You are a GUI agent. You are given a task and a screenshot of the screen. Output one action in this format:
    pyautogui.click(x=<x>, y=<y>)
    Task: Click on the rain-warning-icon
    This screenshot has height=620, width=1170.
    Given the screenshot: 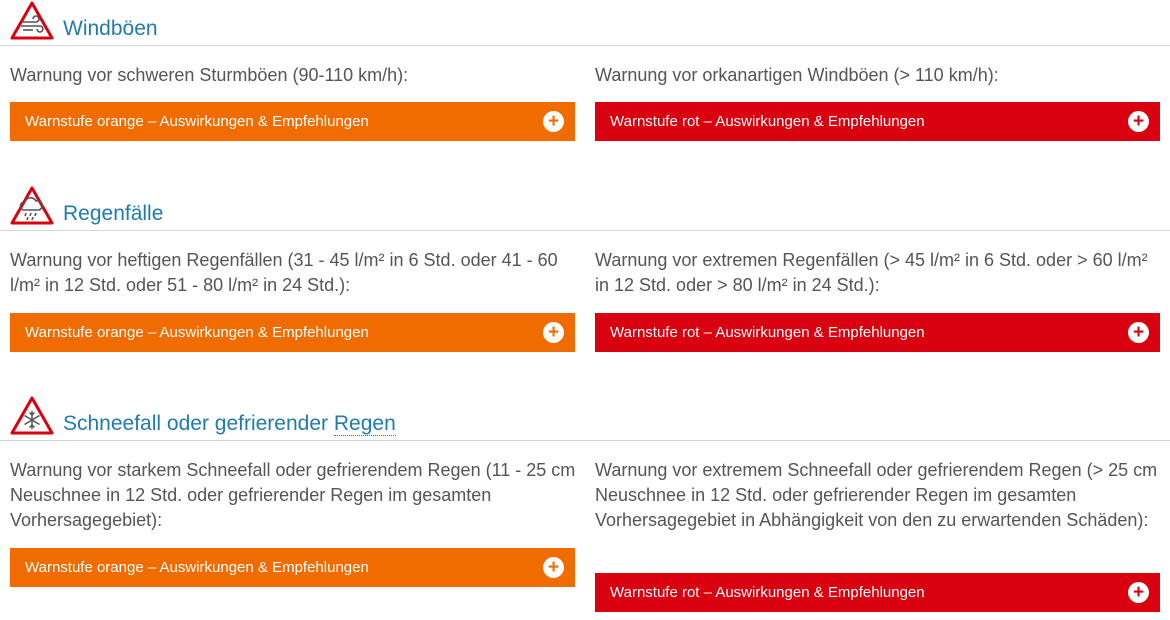 What is the action you would take?
    pyautogui.click(x=32, y=205)
    